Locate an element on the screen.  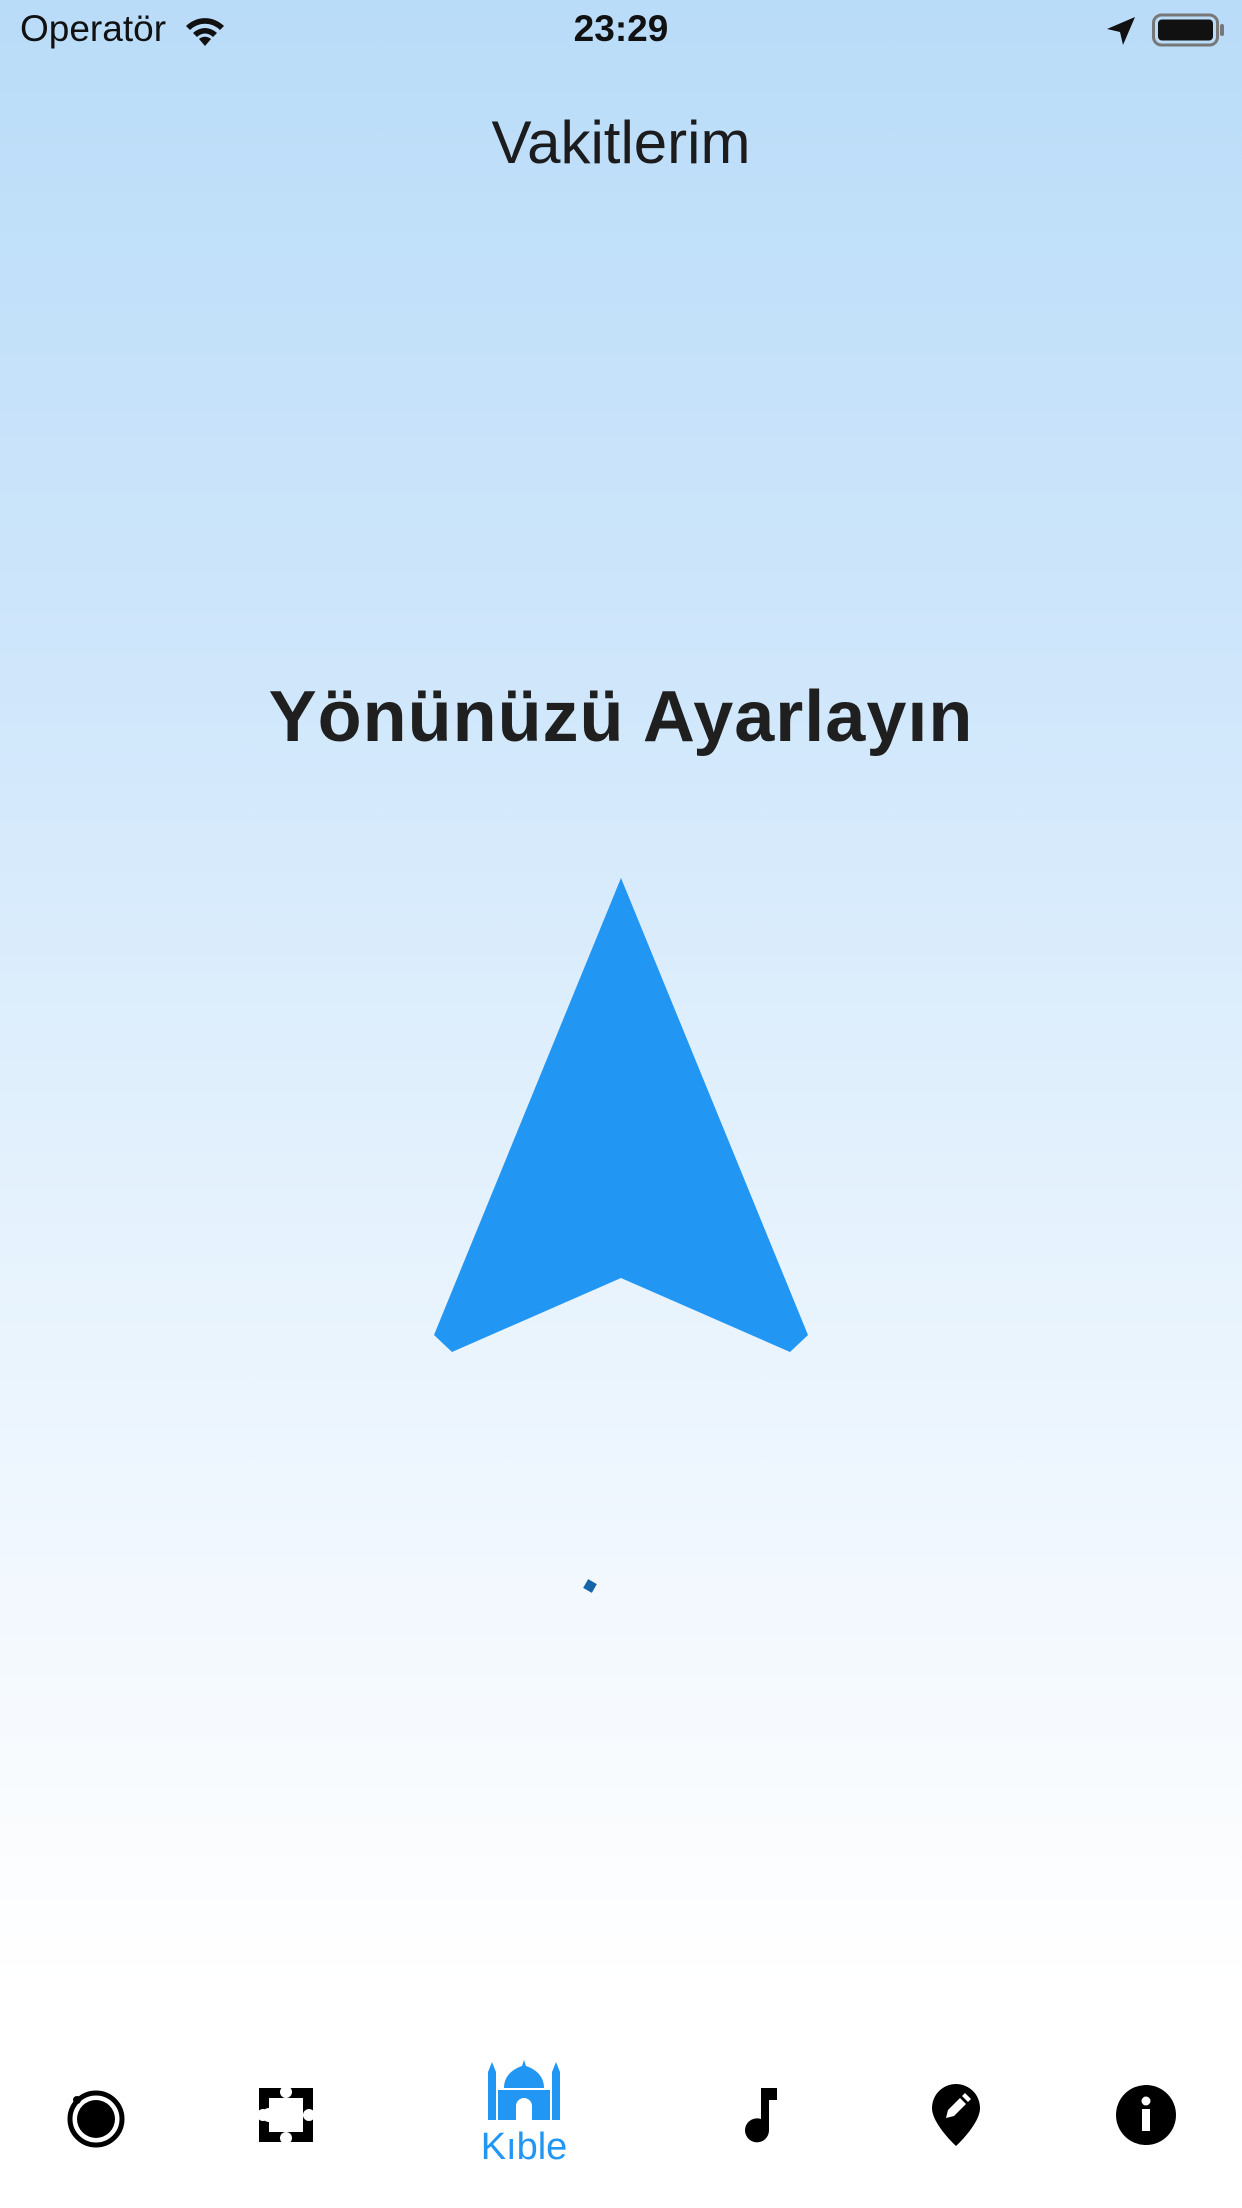
battery-icon is located at coordinates (1188, 30).